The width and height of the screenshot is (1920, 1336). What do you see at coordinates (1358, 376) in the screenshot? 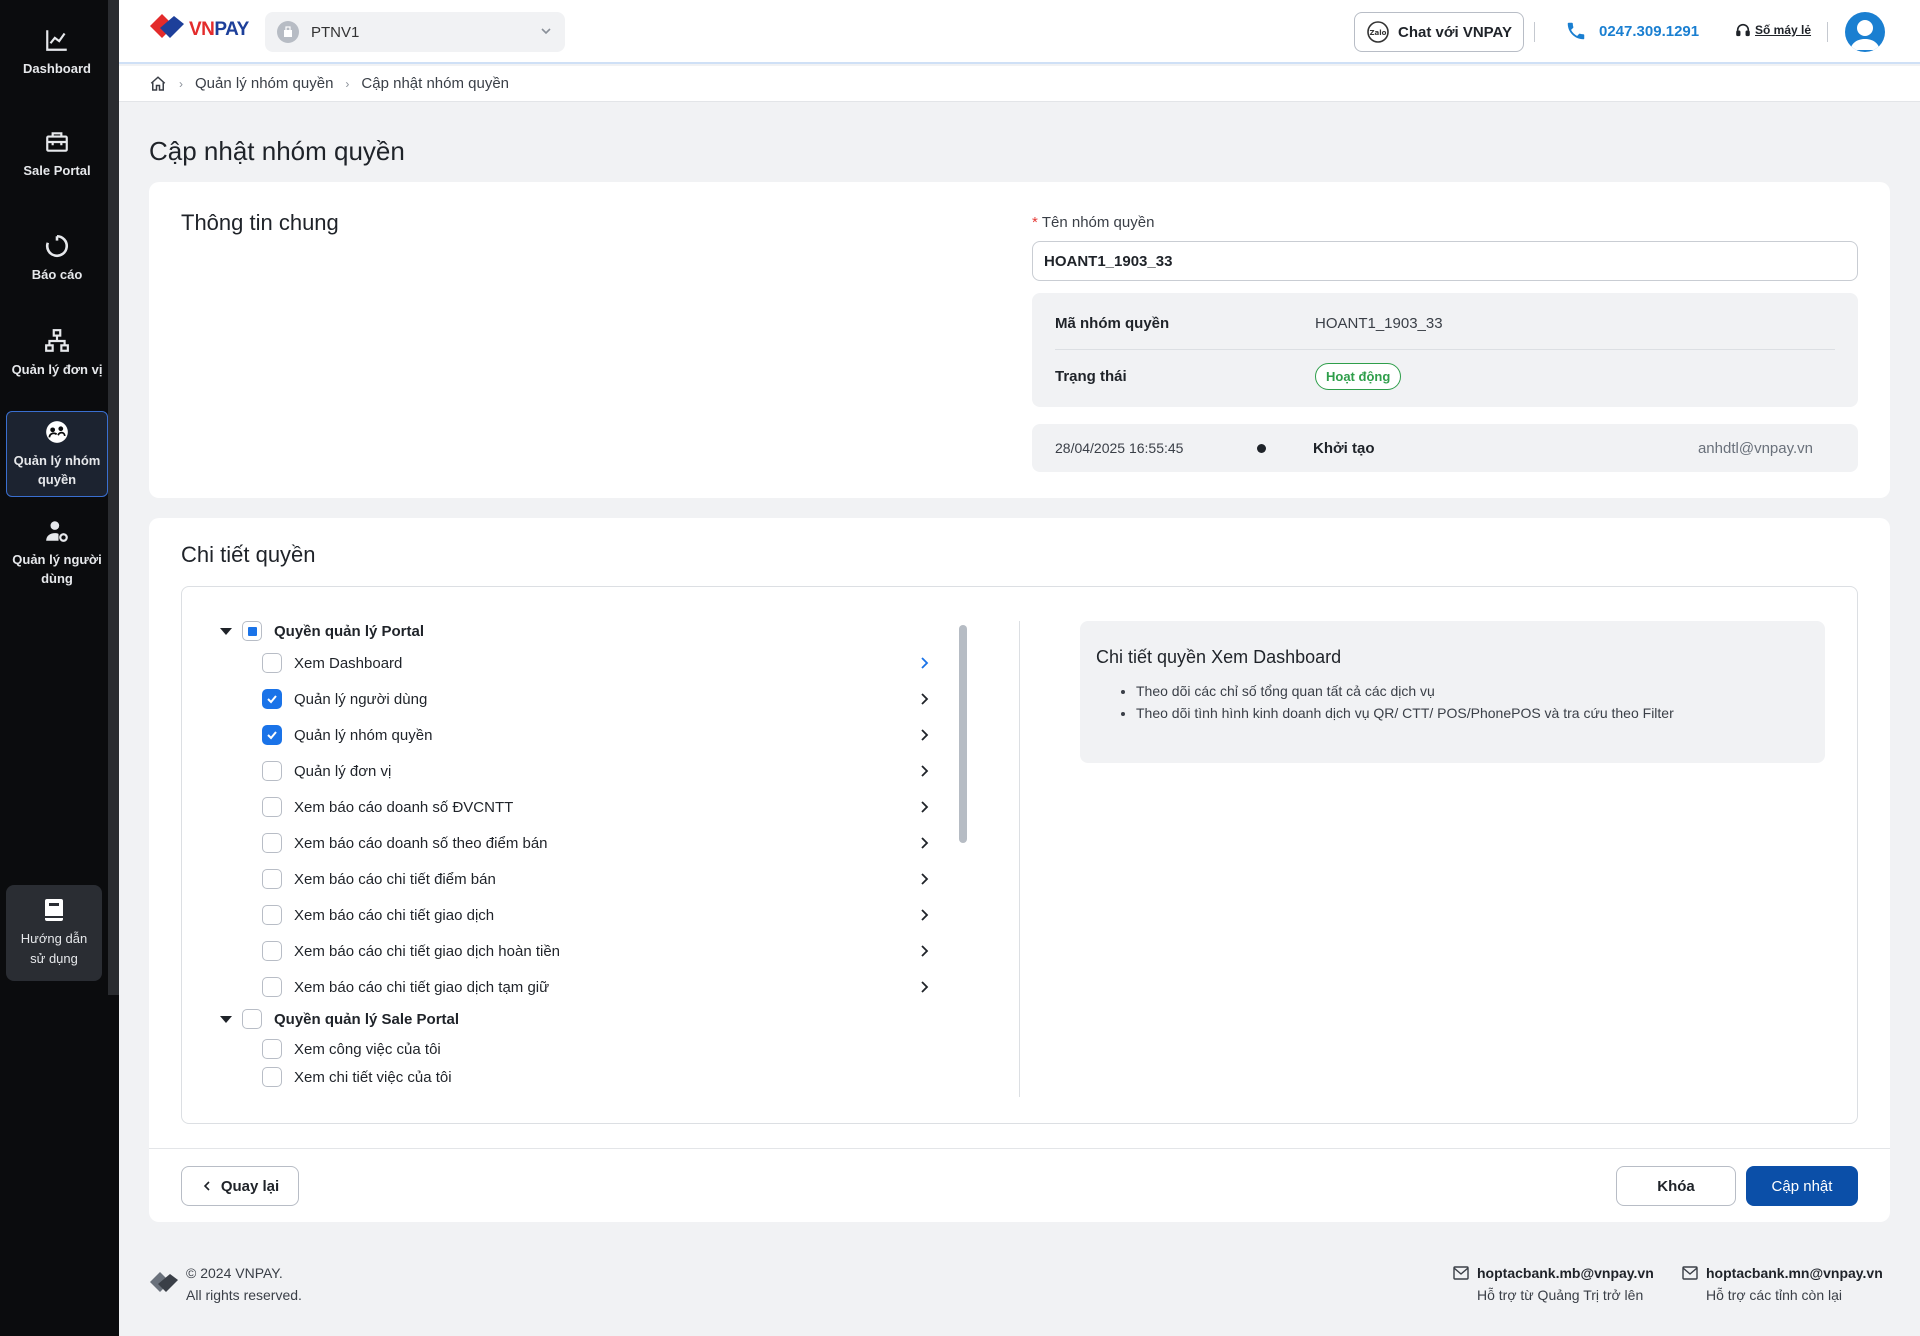
I see `status-badge: Hoạt động` at bounding box center [1358, 376].